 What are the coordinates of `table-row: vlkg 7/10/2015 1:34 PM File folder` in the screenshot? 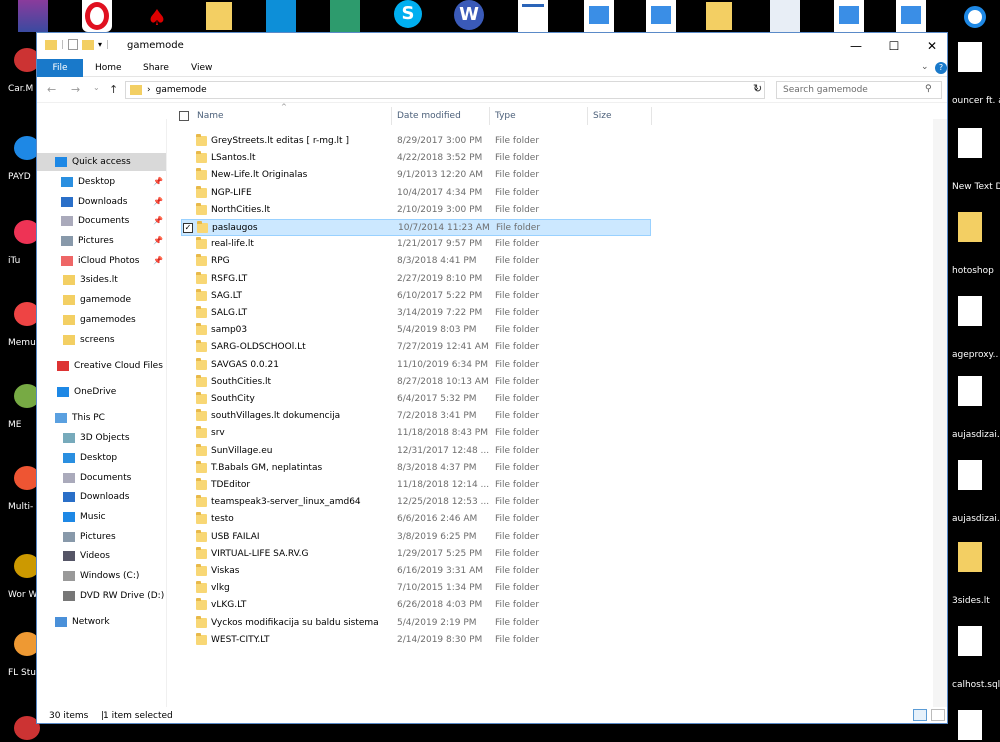 It's located at (416, 588).